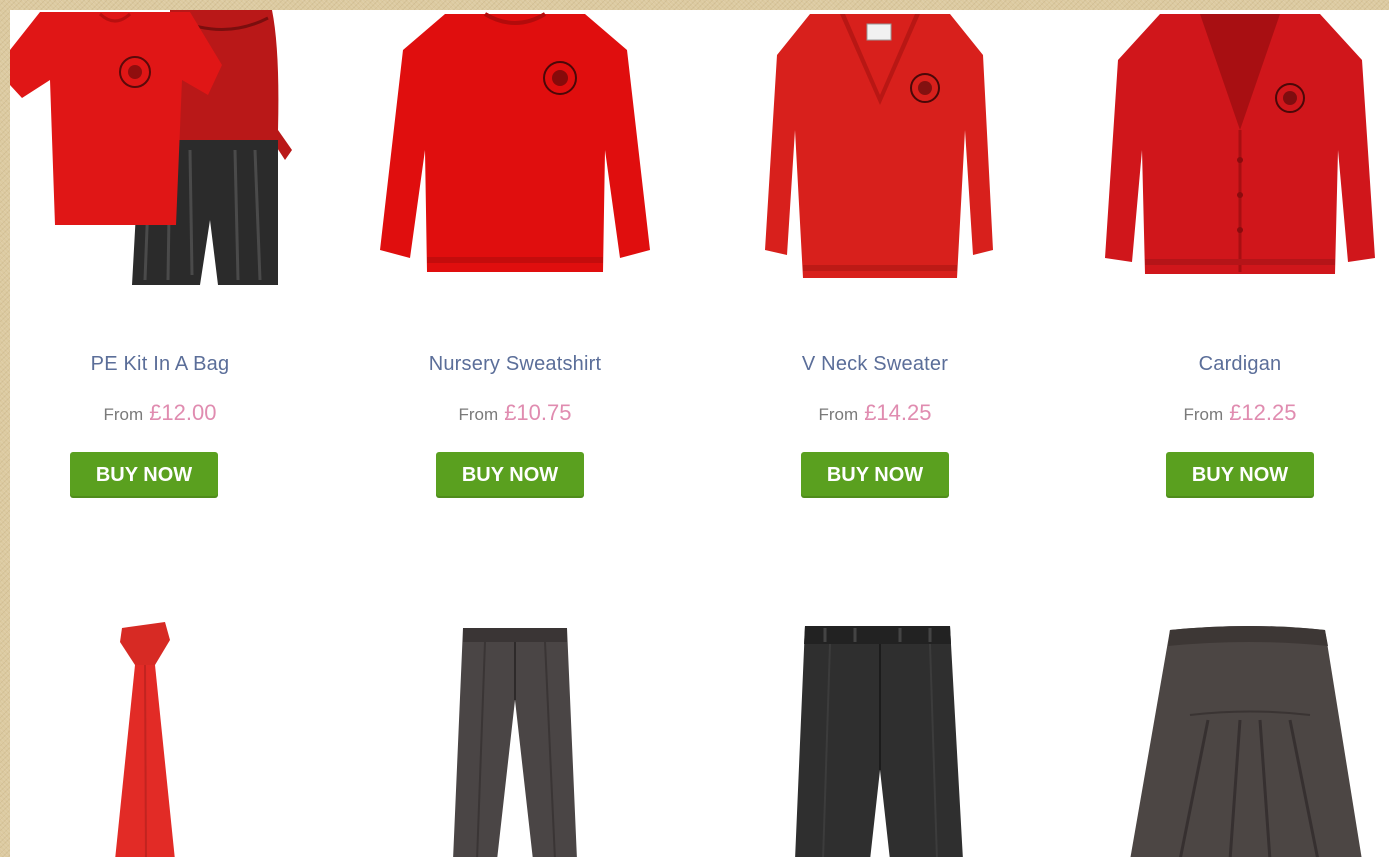  I want to click on v-neck-sweater-image, so click(875, 155).